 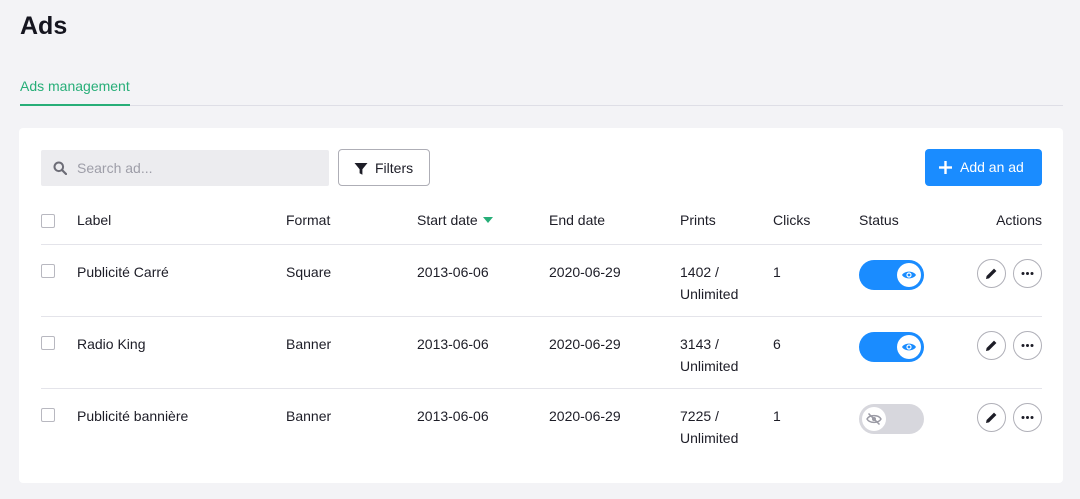 What do you see at coordinates (699, 272) in the screenshot?
I see `cell-prints-count: 1402 /` at bounding box center [699, 272].